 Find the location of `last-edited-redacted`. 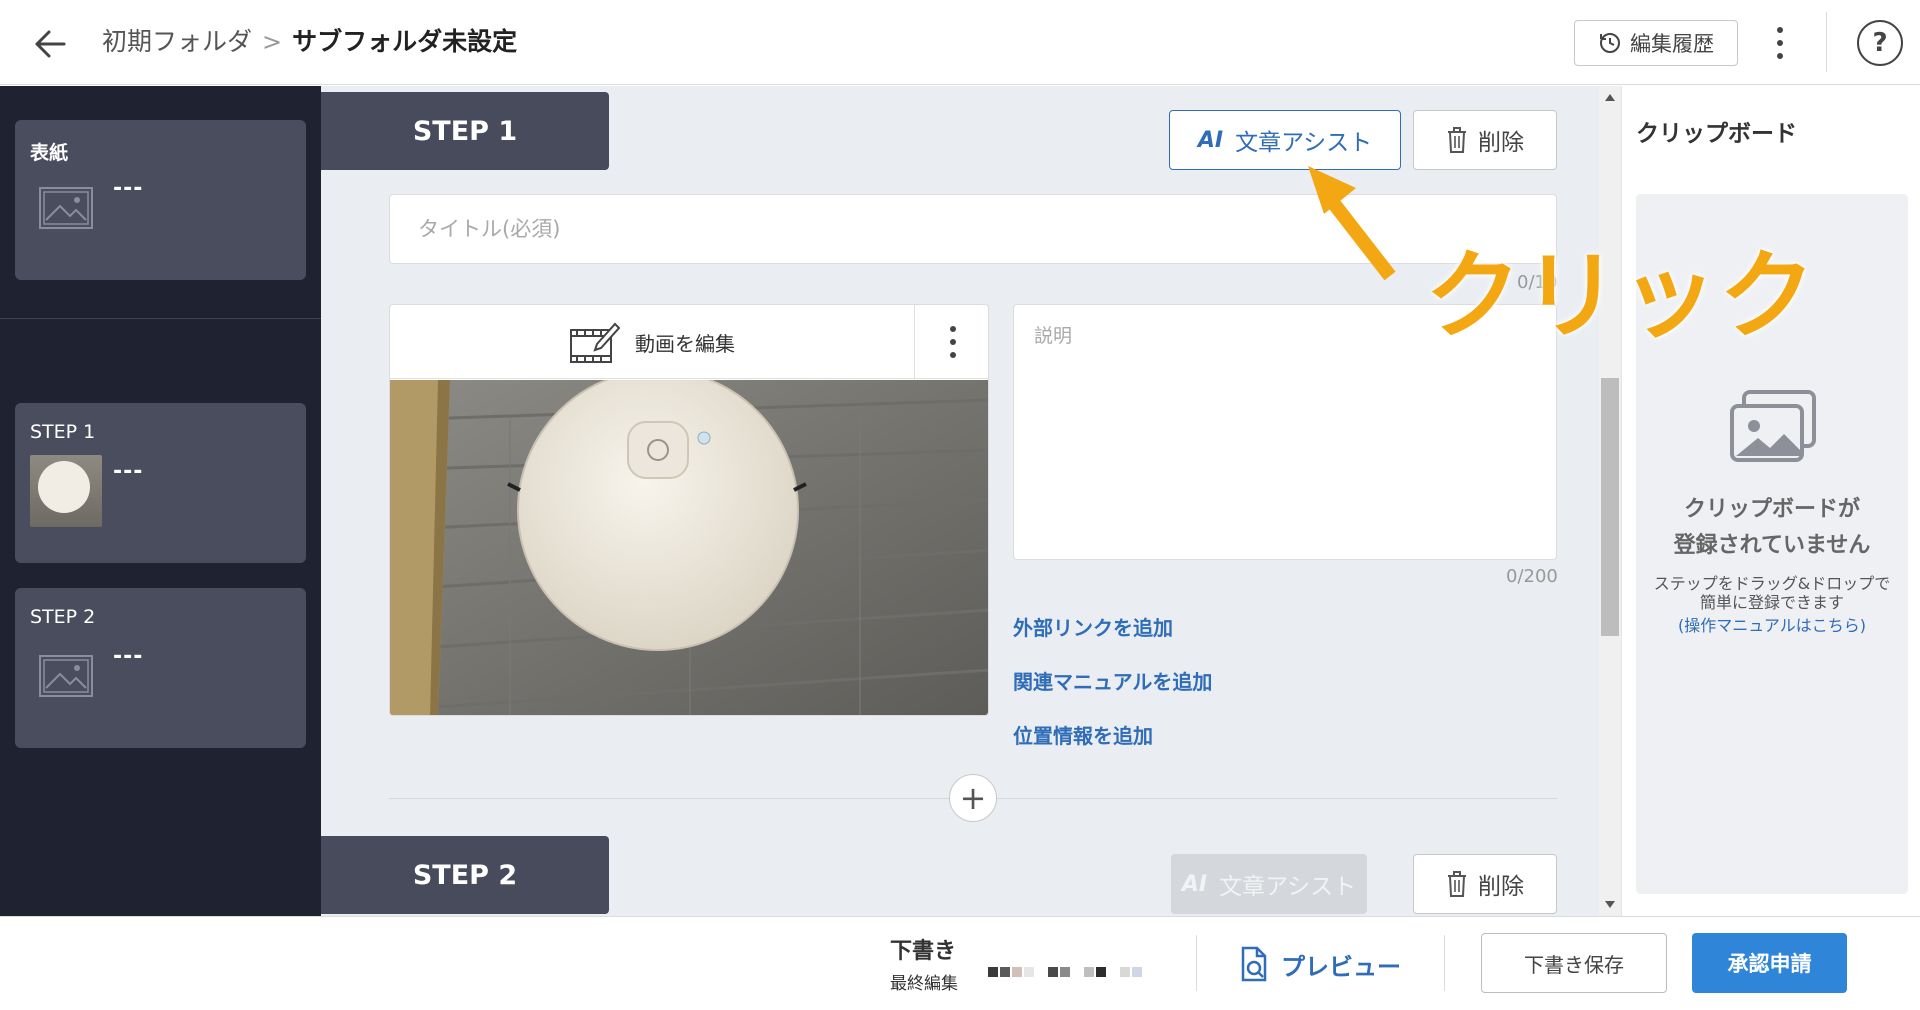

last-edited-redacted is located at coordinates (1065, 972).